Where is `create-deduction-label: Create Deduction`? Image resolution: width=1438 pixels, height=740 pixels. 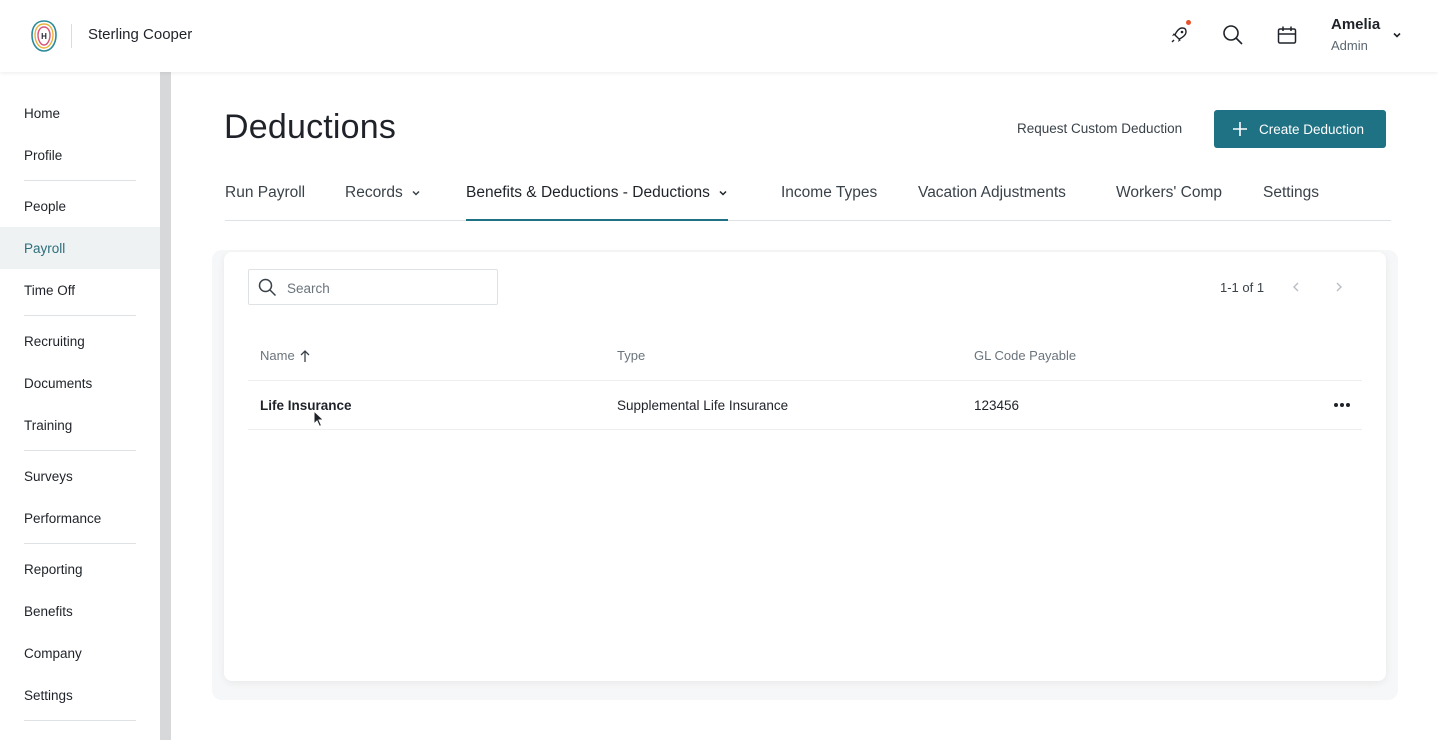
create-deduction-label: Create Deduction is located at coordinates (1312, 129).